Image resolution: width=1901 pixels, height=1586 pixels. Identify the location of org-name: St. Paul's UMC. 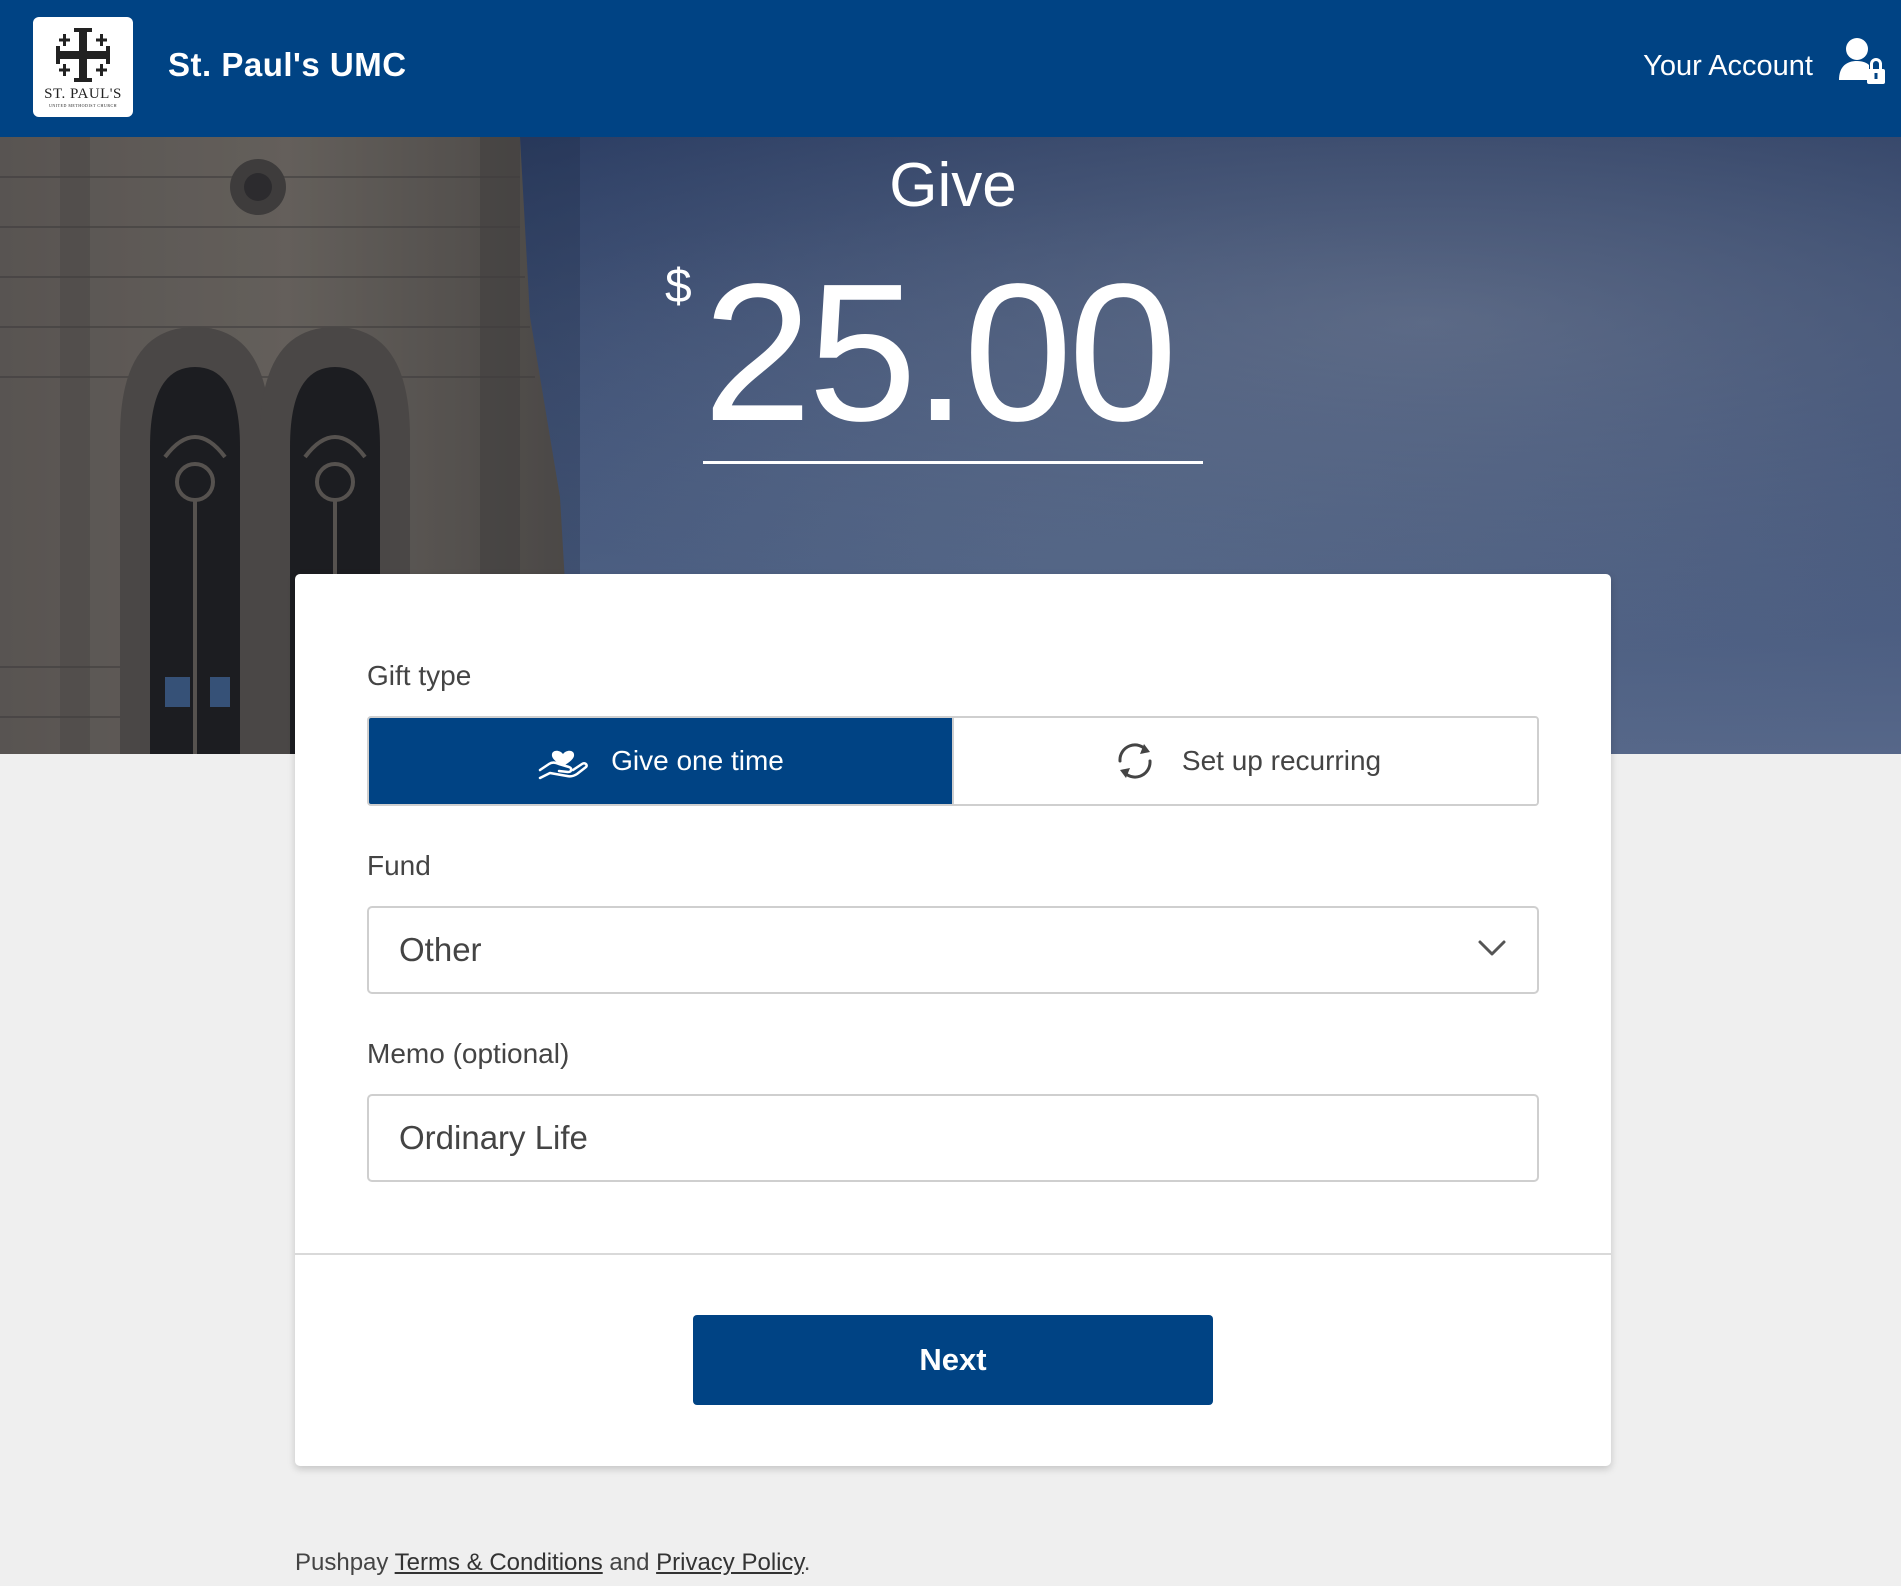
(287, 64).